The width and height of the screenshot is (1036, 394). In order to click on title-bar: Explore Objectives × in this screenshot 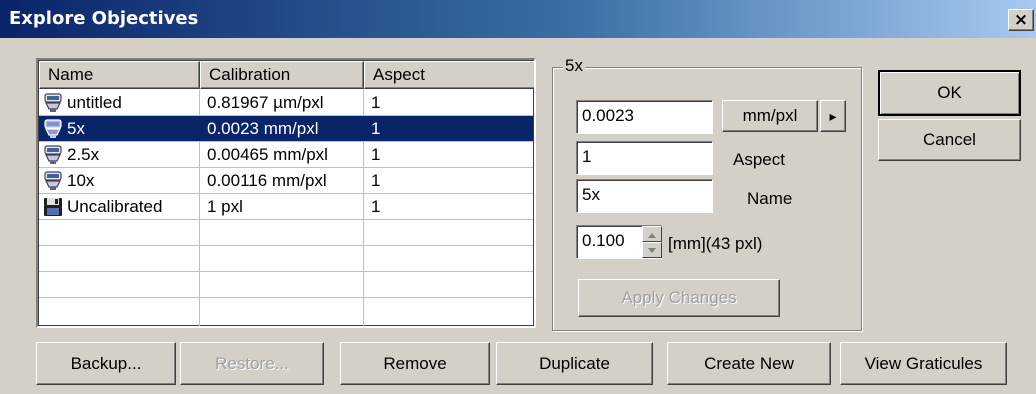, I will do `click(518, 19)`.